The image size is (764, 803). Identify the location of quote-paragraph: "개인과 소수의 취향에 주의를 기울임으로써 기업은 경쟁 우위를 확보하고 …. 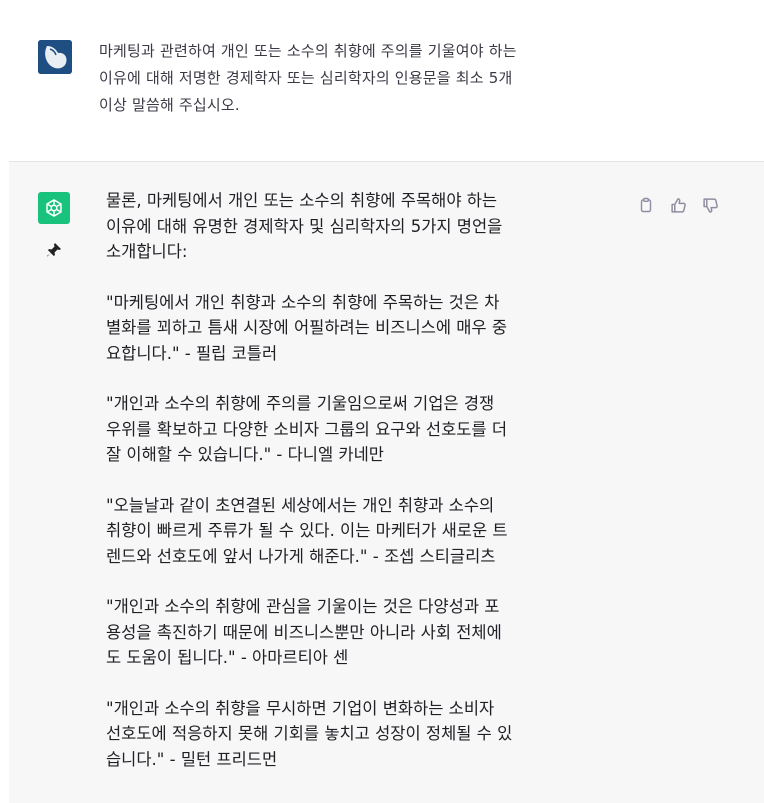
(366, 429).